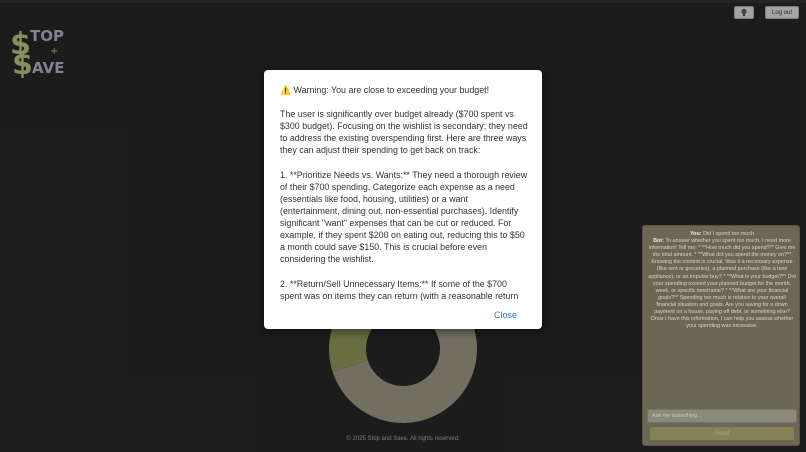  I want to click on send-button: Send, so click(722, 433).